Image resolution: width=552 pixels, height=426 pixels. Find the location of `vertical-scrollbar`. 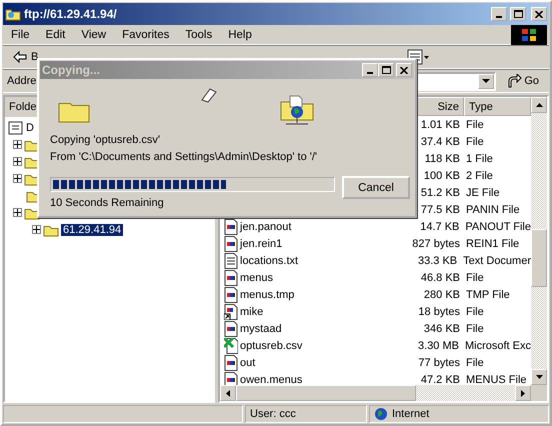

vertical-scrollbar is located at coordinates (539, 241).